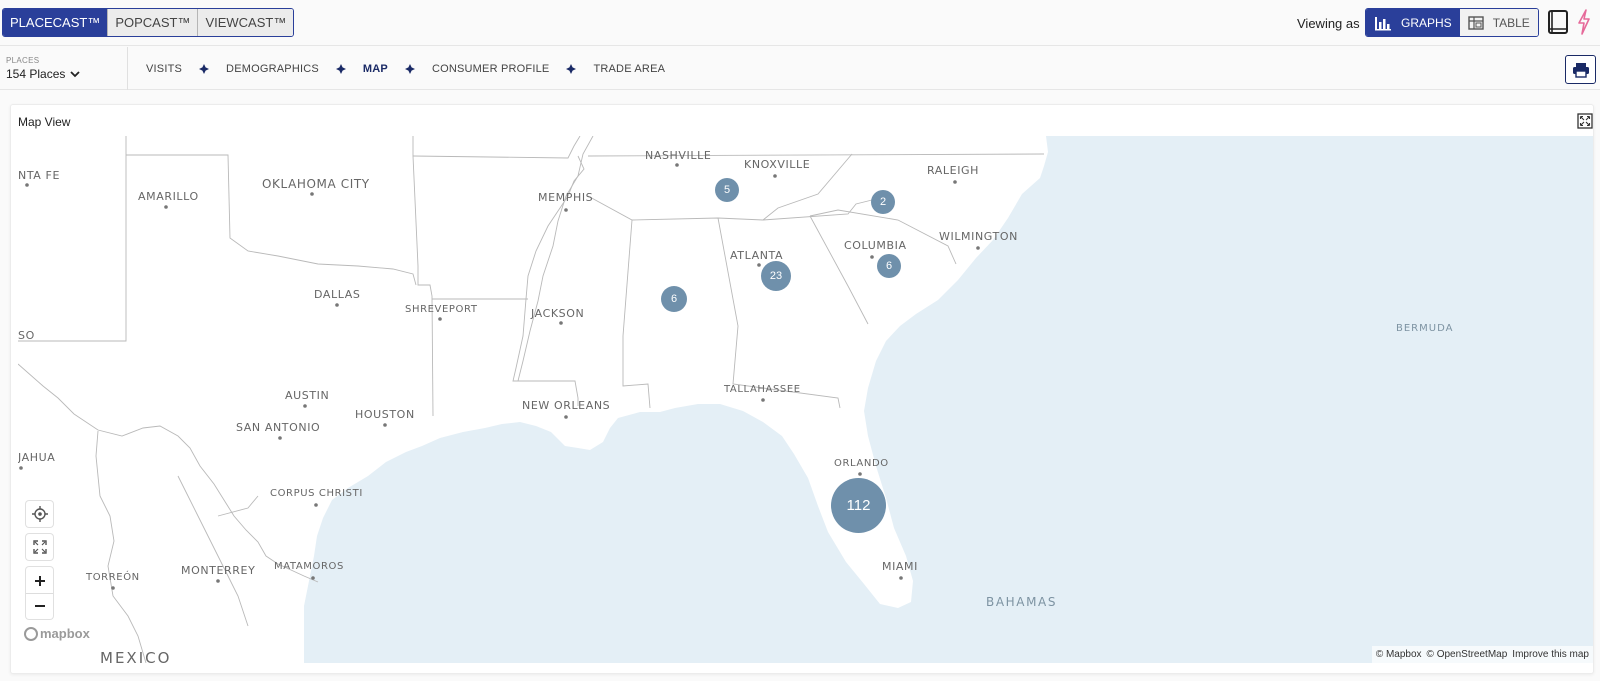 This screenshot has width=1600, height=681. I want to click on zoom-control, so click(39, 593).